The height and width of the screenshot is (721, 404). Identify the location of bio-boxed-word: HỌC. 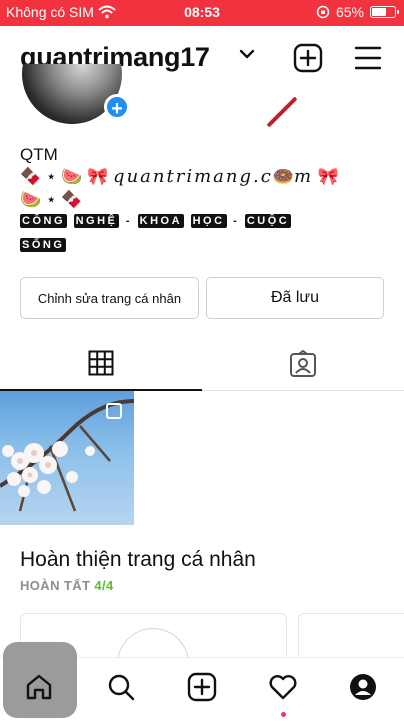
(208, 221).